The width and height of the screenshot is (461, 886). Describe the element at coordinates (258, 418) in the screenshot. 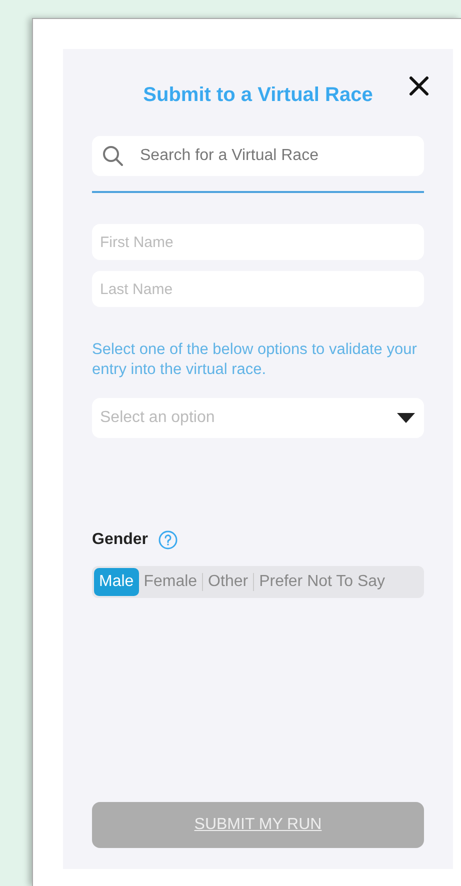

I see `option-dropdown: Select an option` at that location.